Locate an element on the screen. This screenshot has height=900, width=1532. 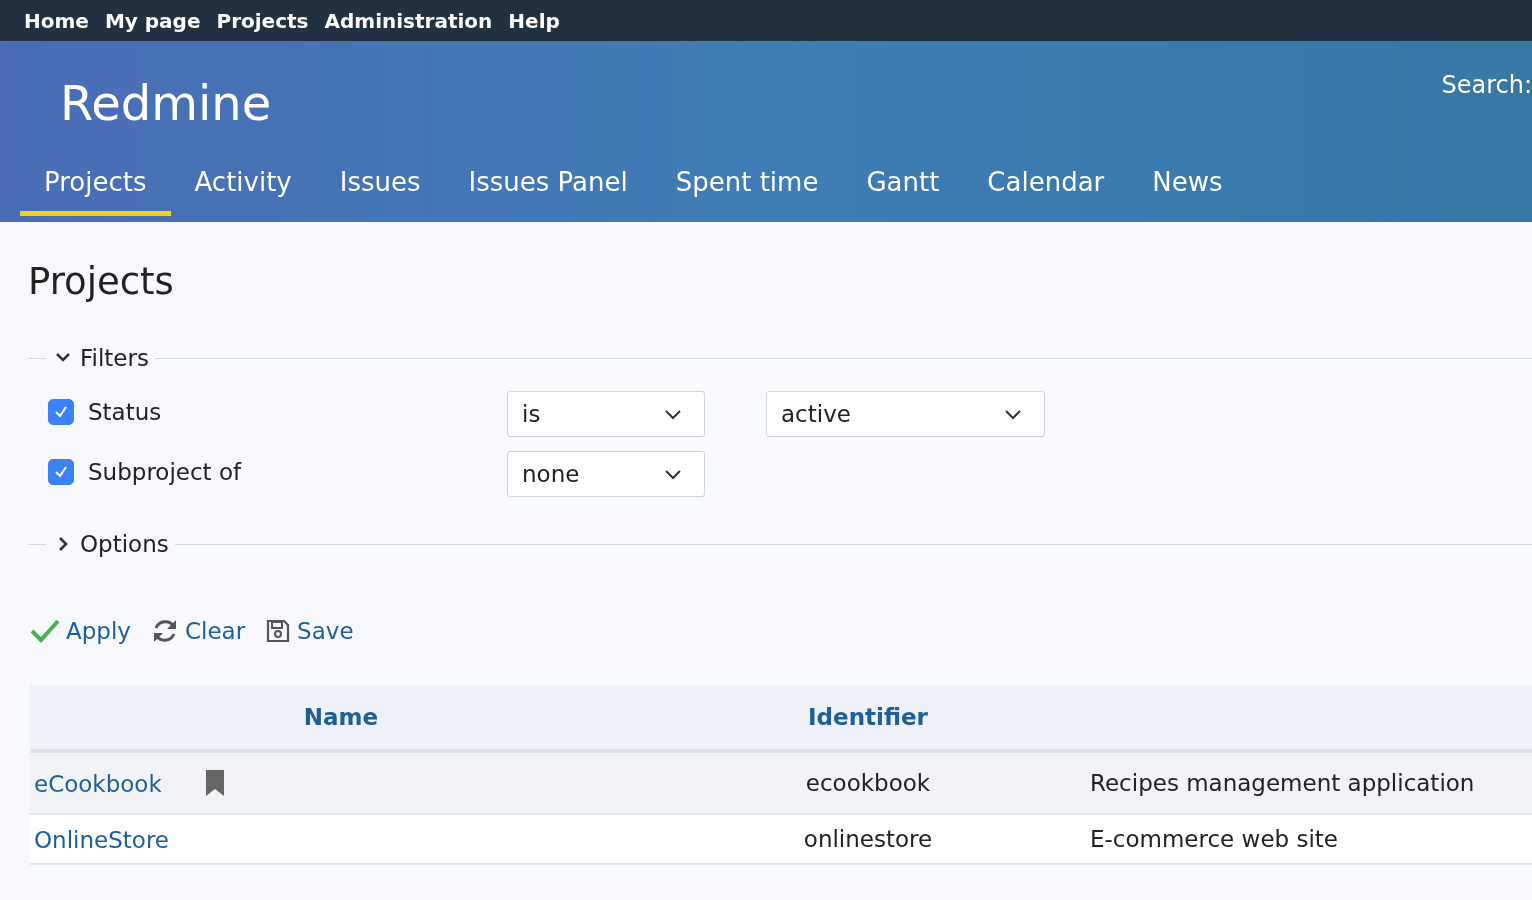
value-select: active is located at coordinates (905, 414).